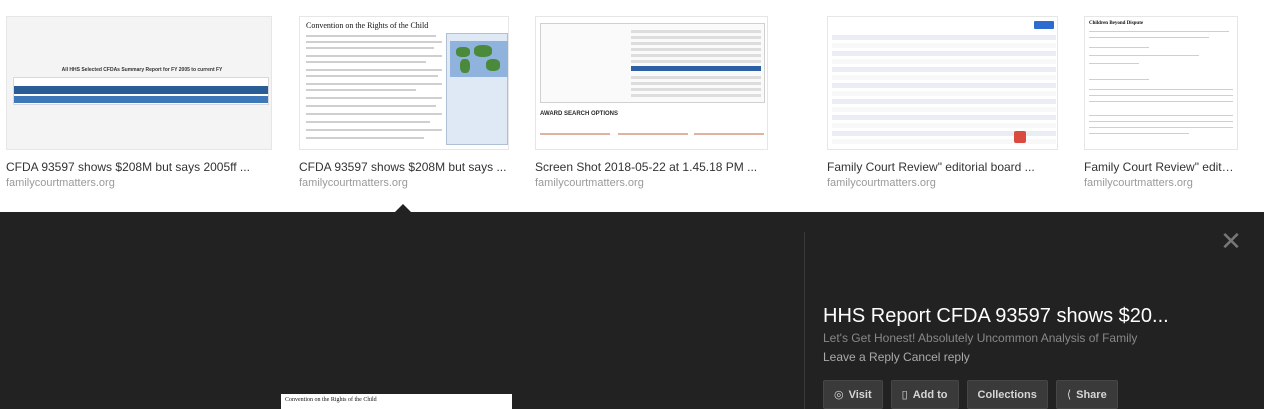 The image size is (1264, 409). What do you see at coordinates (930, 394) in the screenshot?
I see `add-to-label: Add to` at bounding box center [930, 394].